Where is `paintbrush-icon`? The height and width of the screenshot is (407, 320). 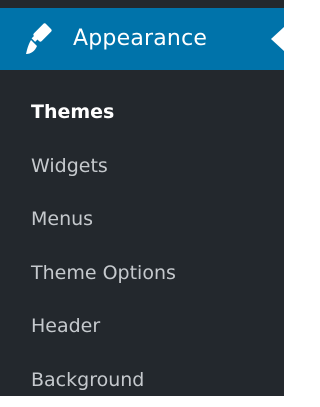 paintbrush-icon is located at coordinates (40, 39).